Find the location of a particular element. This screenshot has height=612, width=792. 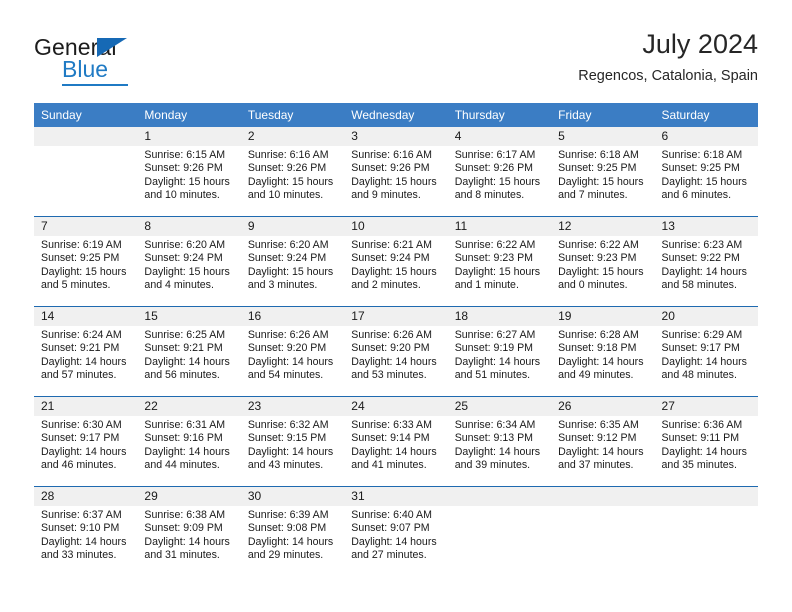

page-title: July 2024 is located at coordinates (700, 44).